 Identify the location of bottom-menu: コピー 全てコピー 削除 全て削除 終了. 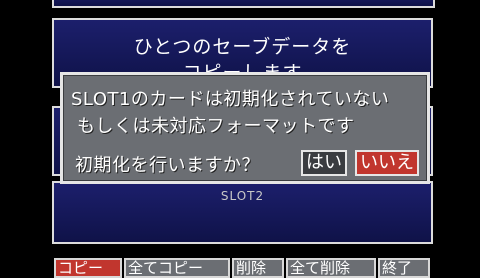
(242, 268).